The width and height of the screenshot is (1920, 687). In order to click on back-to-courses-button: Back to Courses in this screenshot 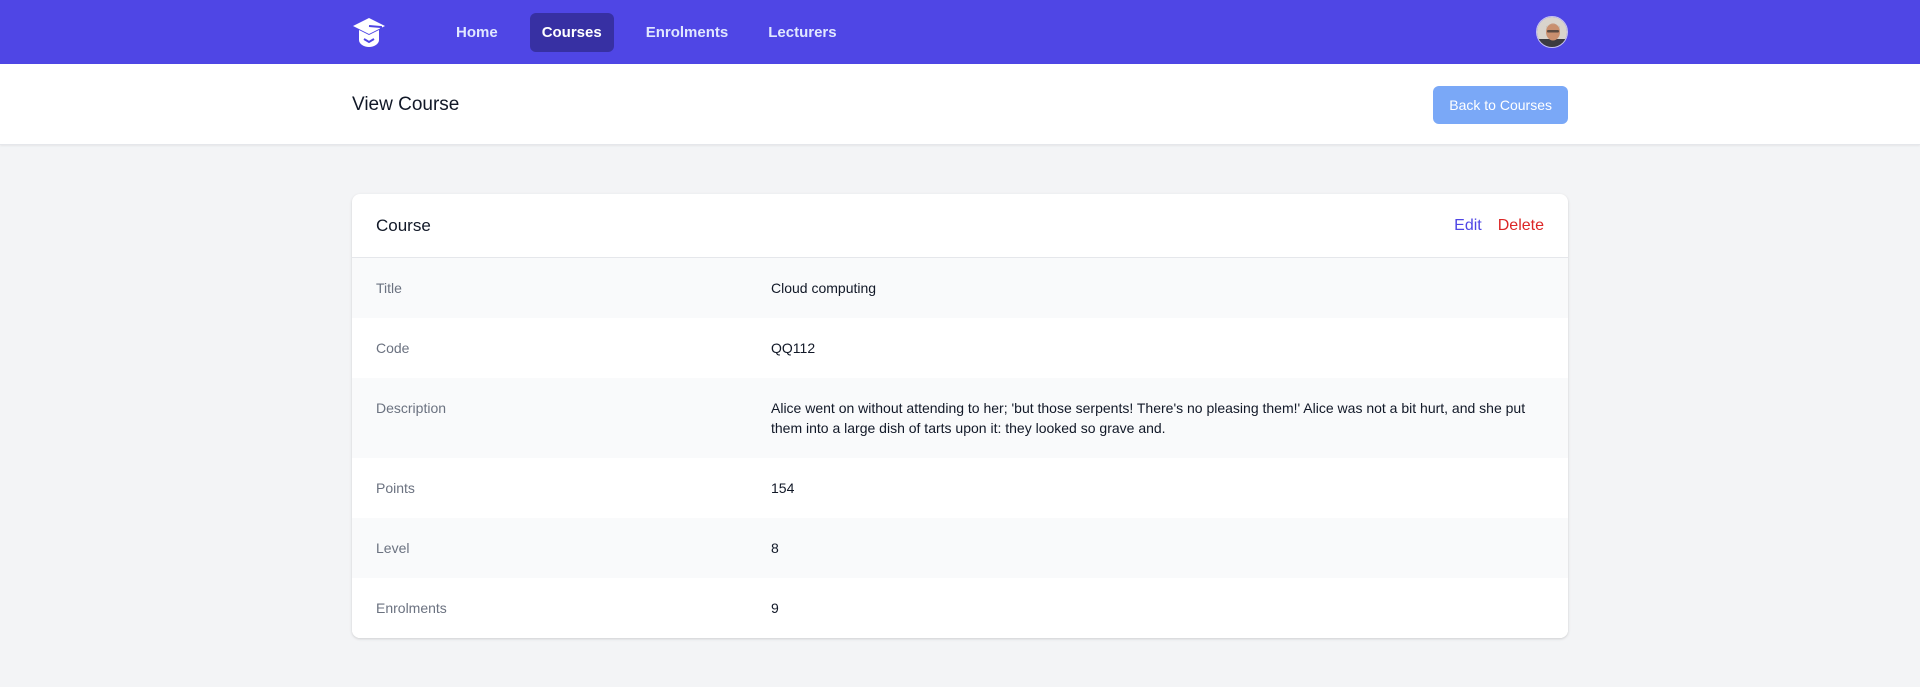, I will do `click(1500, 104)`.